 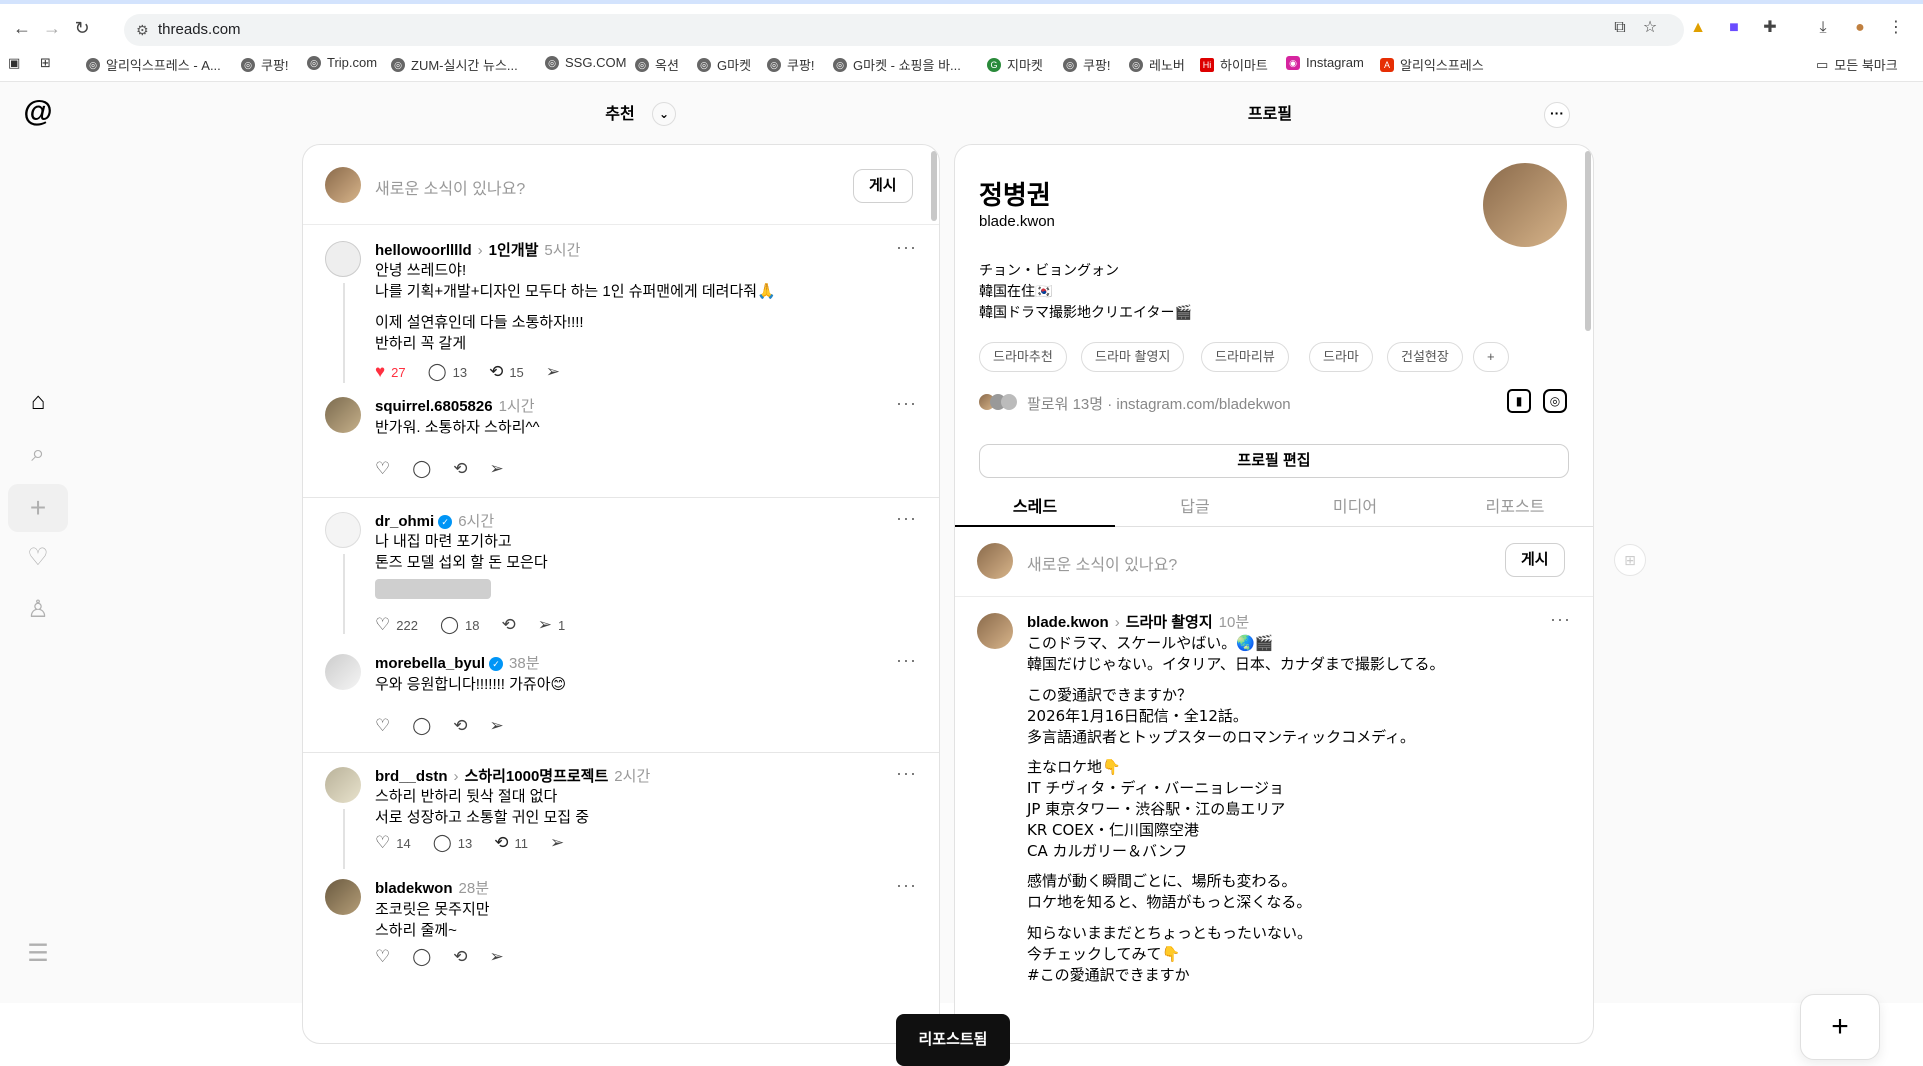 I want to click on create-icon: +, so click(x=38, y=508).